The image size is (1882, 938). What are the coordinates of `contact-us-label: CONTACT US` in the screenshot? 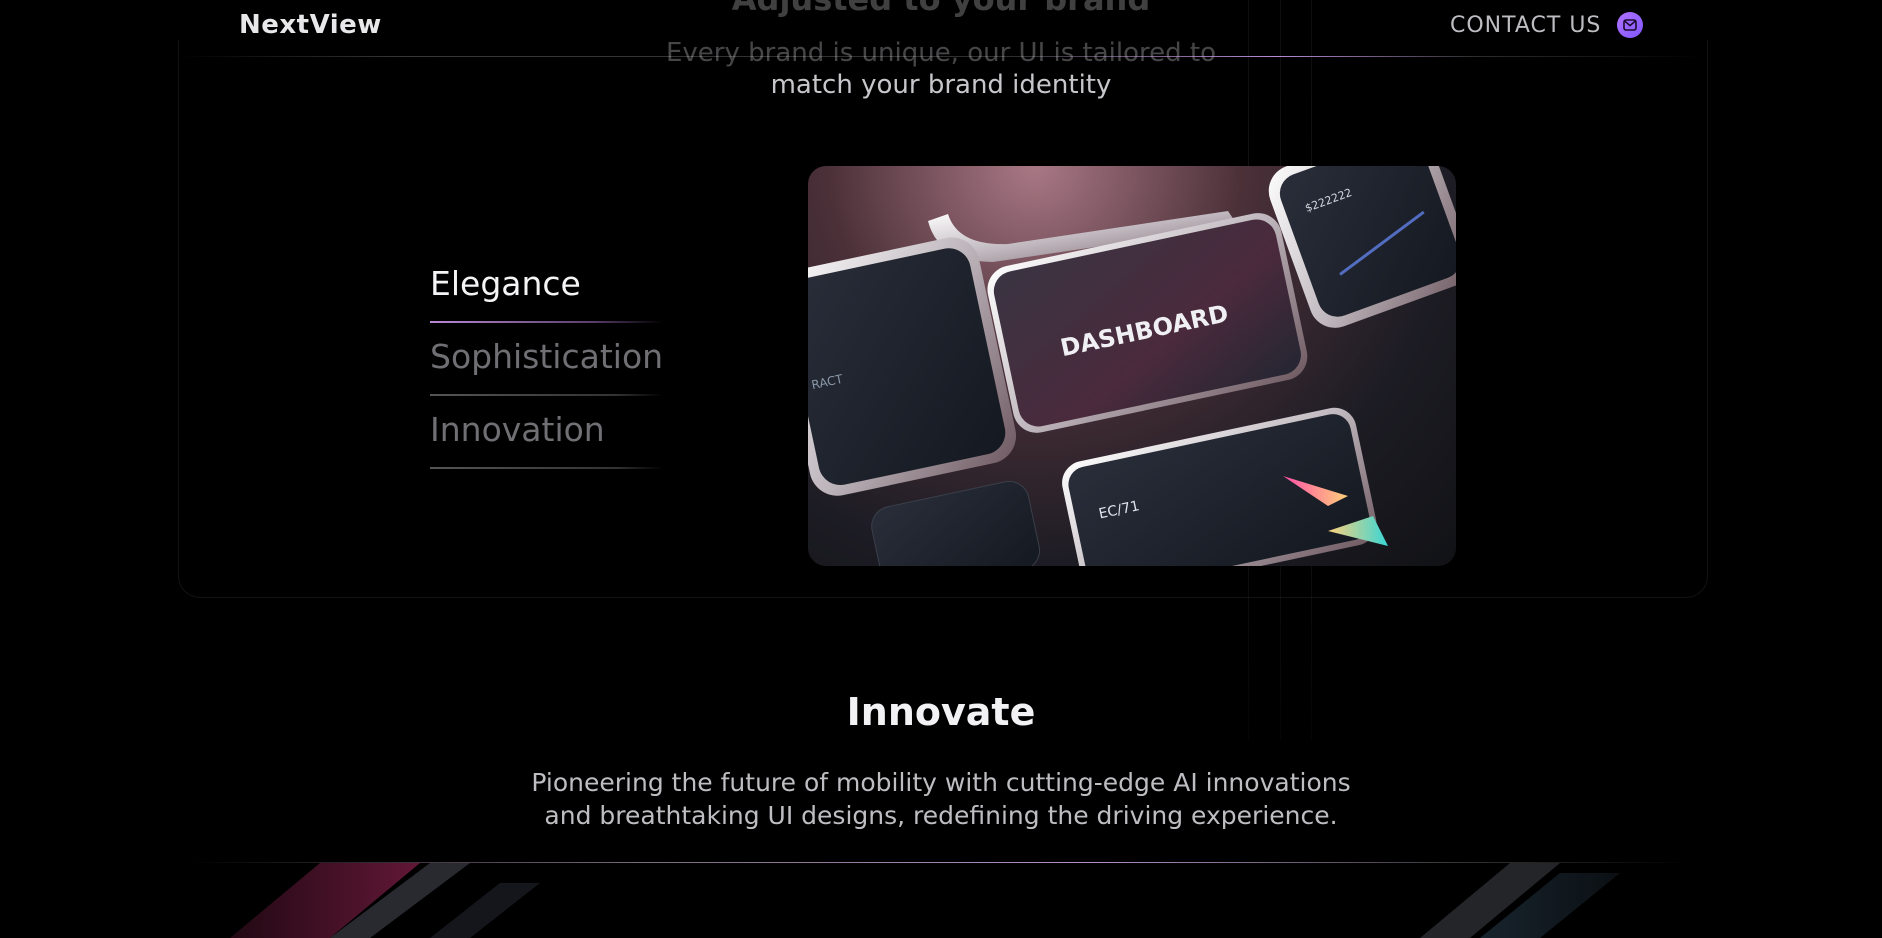 It's located at (1526, 25).